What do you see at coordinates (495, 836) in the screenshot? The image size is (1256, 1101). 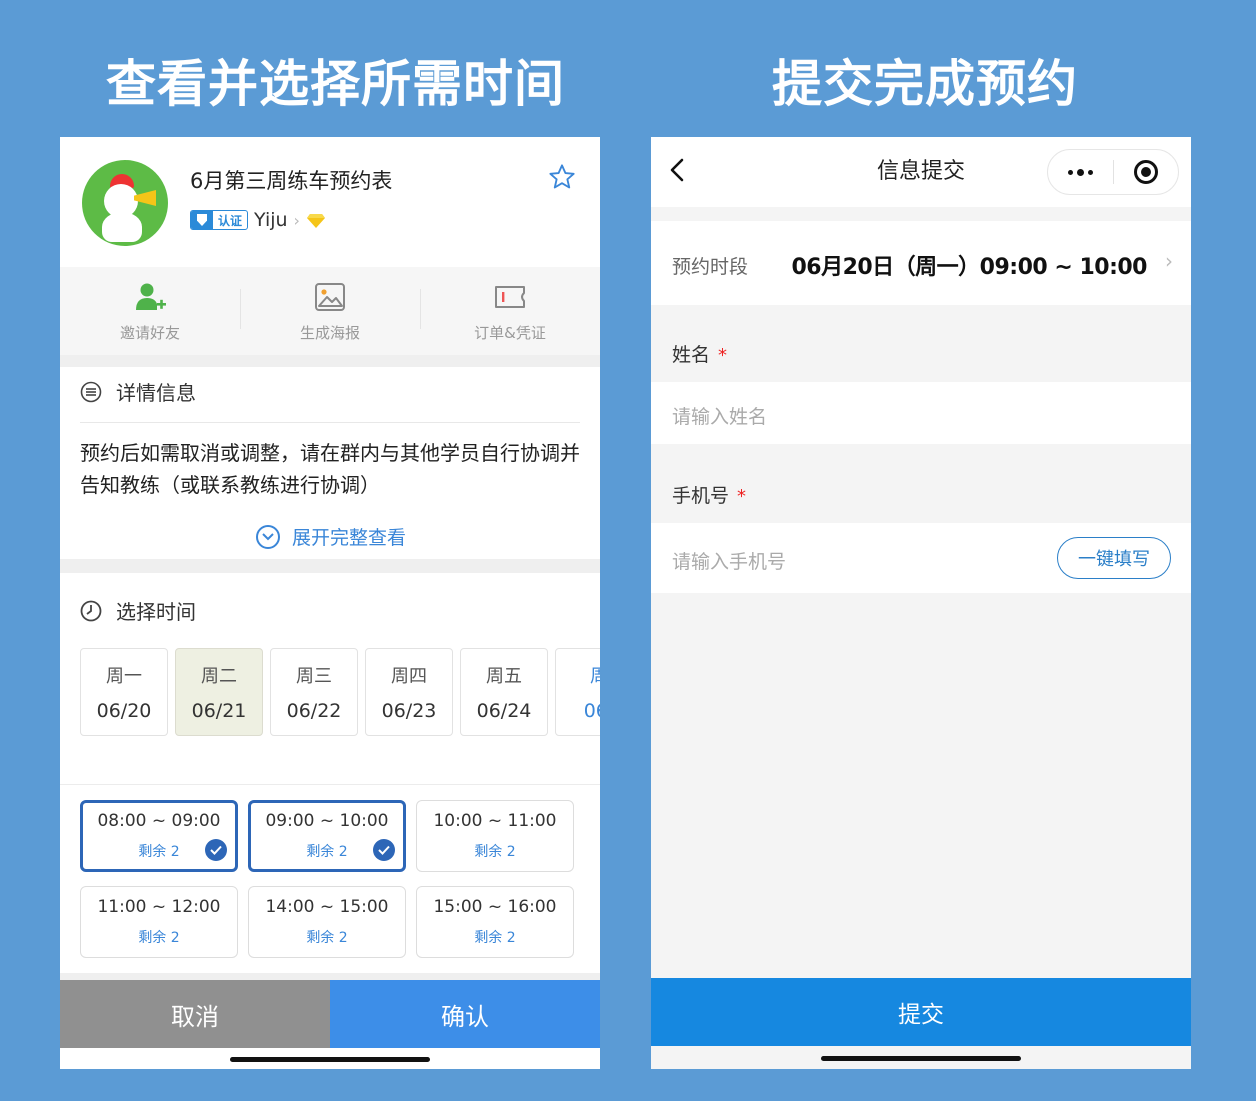 I see `time-slot: 10:00 ~ 11:00 剩余 2` at bounding box center [495, 836].